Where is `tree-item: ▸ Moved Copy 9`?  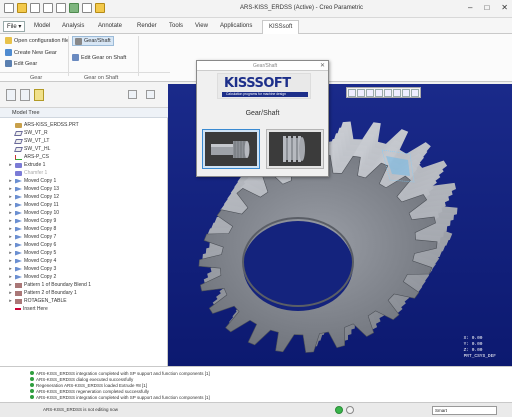 tree-item: ▸ Moved Copy 9 is located at coordinates (32, 221).